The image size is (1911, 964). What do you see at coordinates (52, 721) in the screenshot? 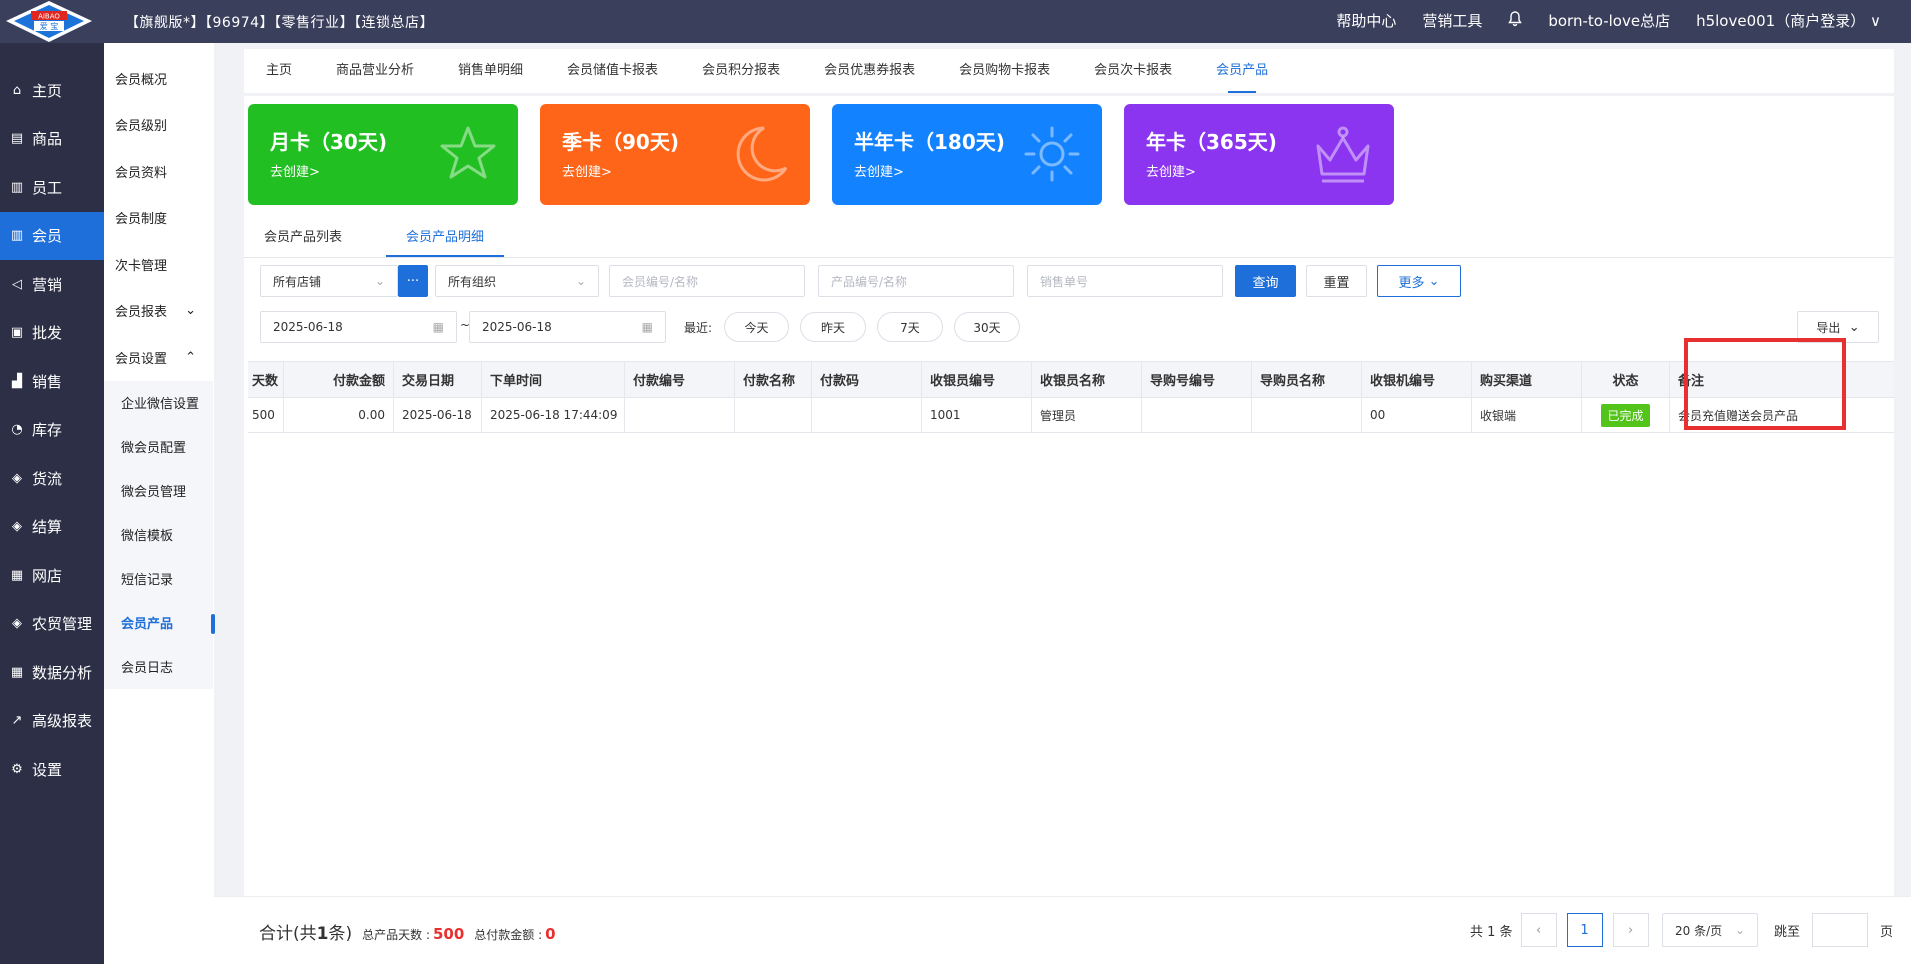
I see `sidebar-item-report: ↗ 高级报表` at bounding box center [52, 721].